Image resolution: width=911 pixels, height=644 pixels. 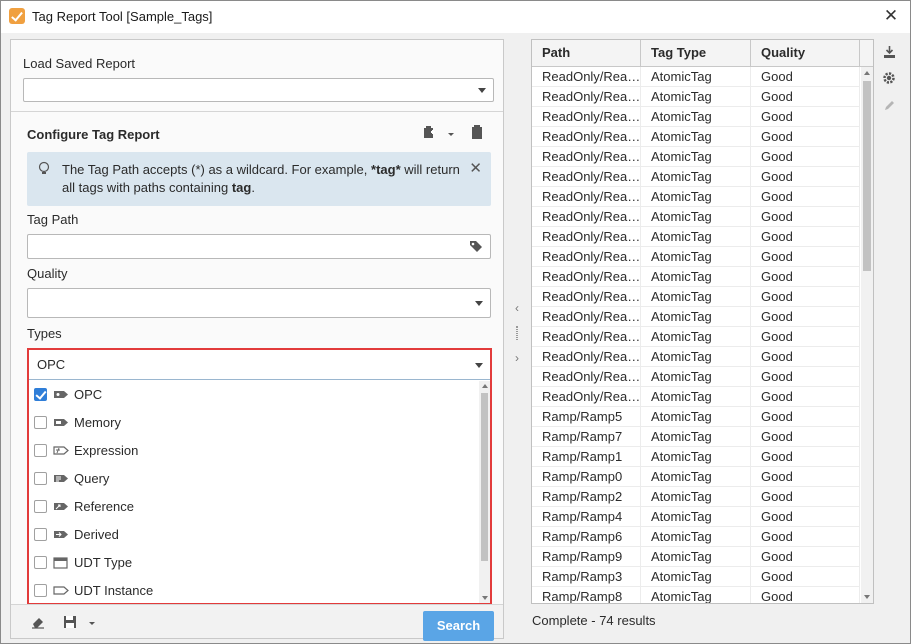 What do you see at coordinates (253, 591) in the screenshot?
I see `type-option-udt-instance: UDT Instance` at bounding box center [253, 591].